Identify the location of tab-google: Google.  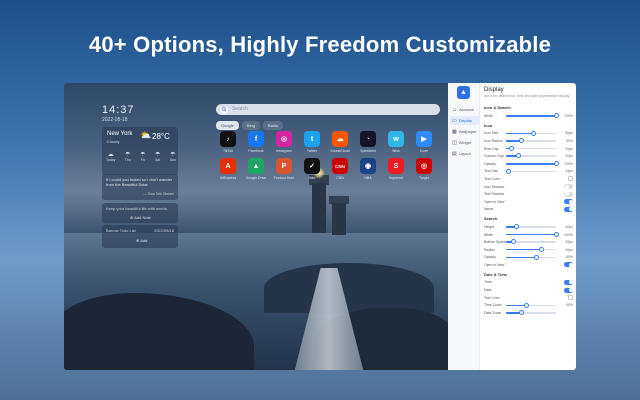
(227, 125).